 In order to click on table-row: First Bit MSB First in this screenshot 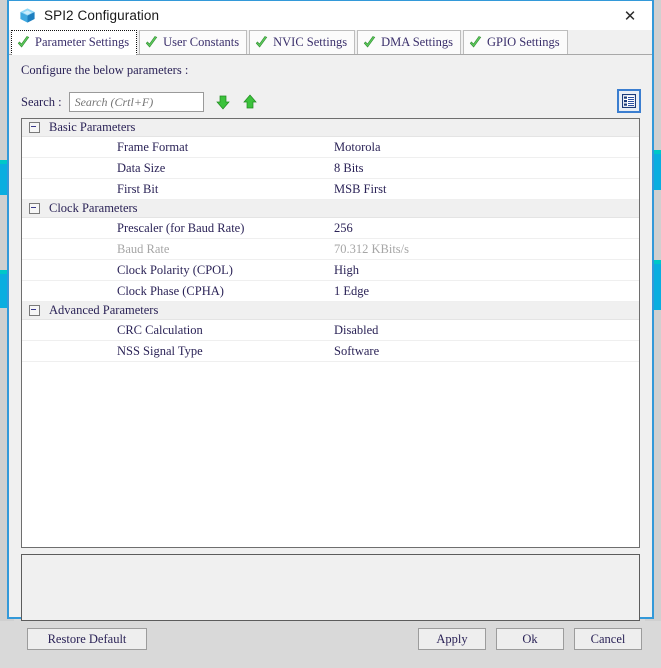, I will do `click(330, 189)`.